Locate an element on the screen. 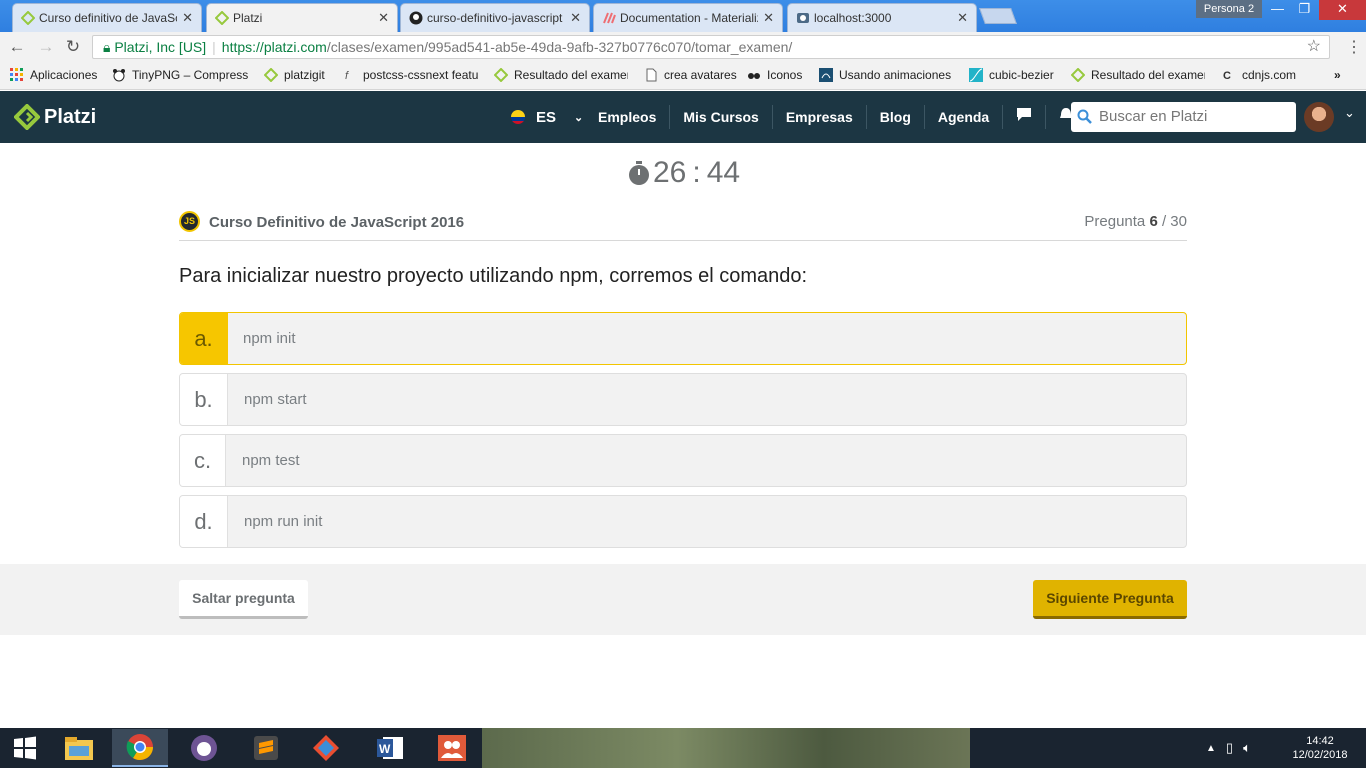  chat-bubble-icon is located at coordinates (1025, 117).